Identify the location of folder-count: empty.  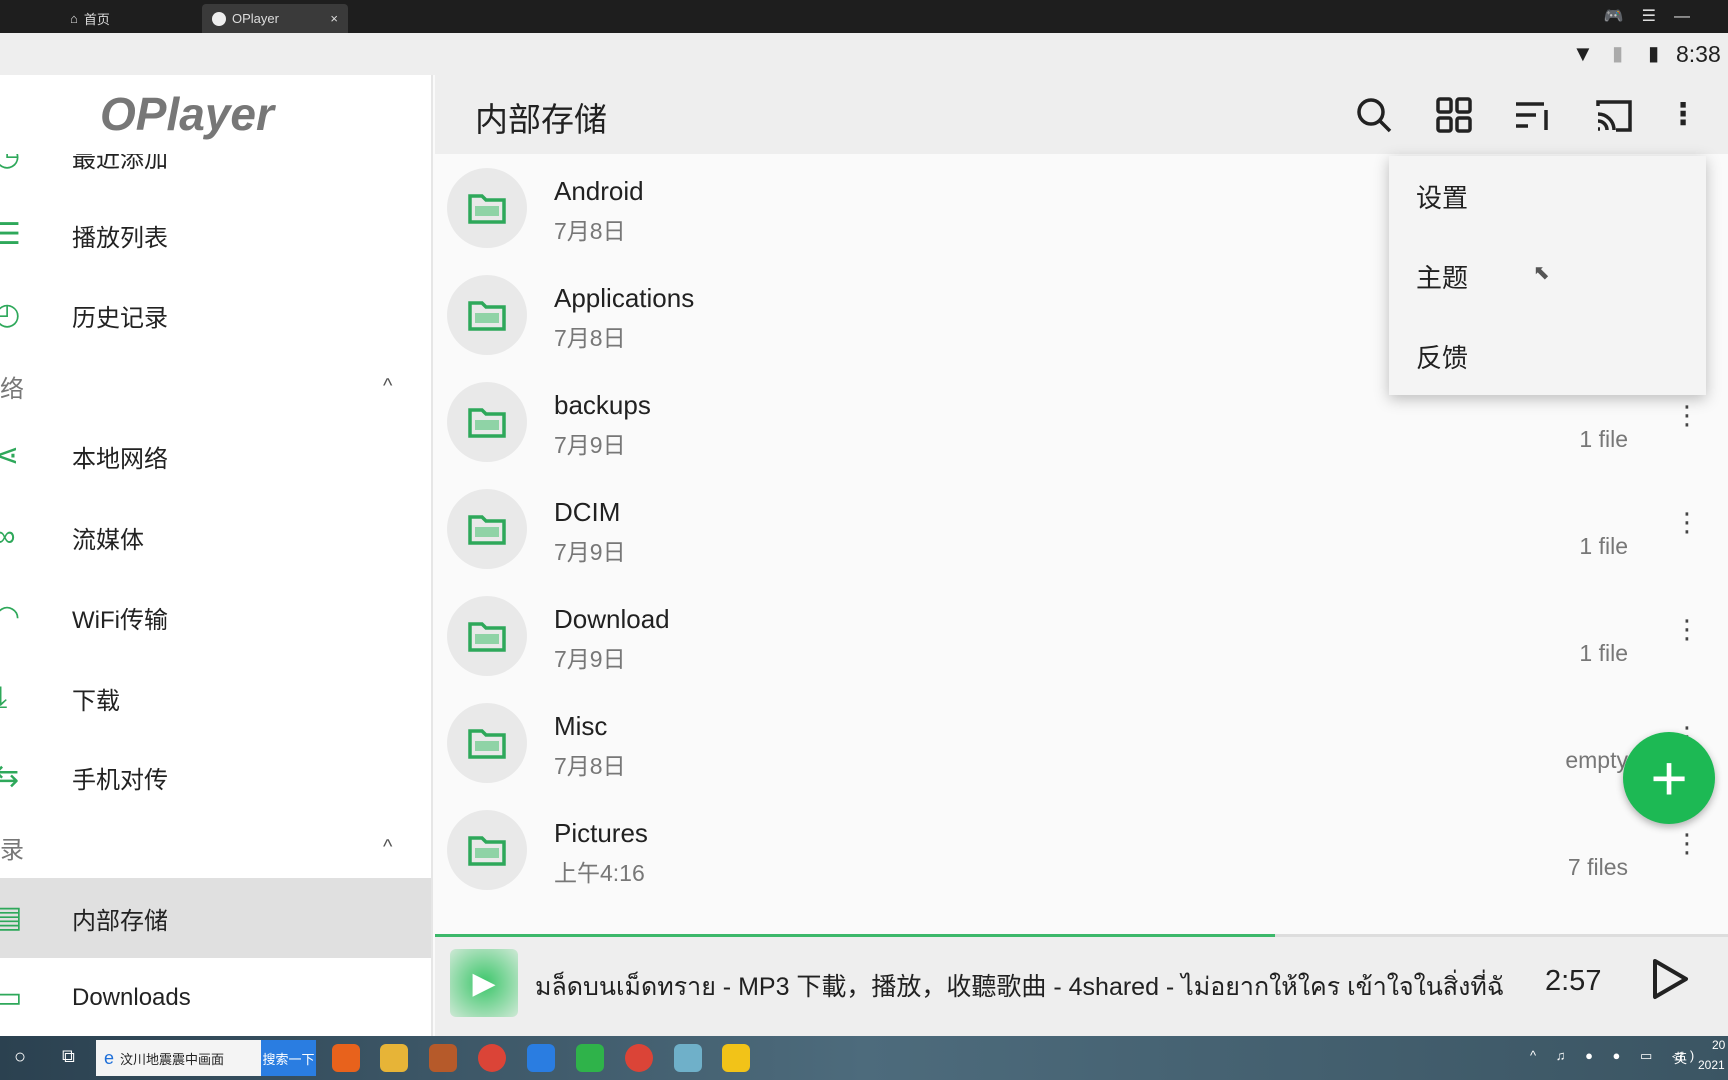
(1596, 760).